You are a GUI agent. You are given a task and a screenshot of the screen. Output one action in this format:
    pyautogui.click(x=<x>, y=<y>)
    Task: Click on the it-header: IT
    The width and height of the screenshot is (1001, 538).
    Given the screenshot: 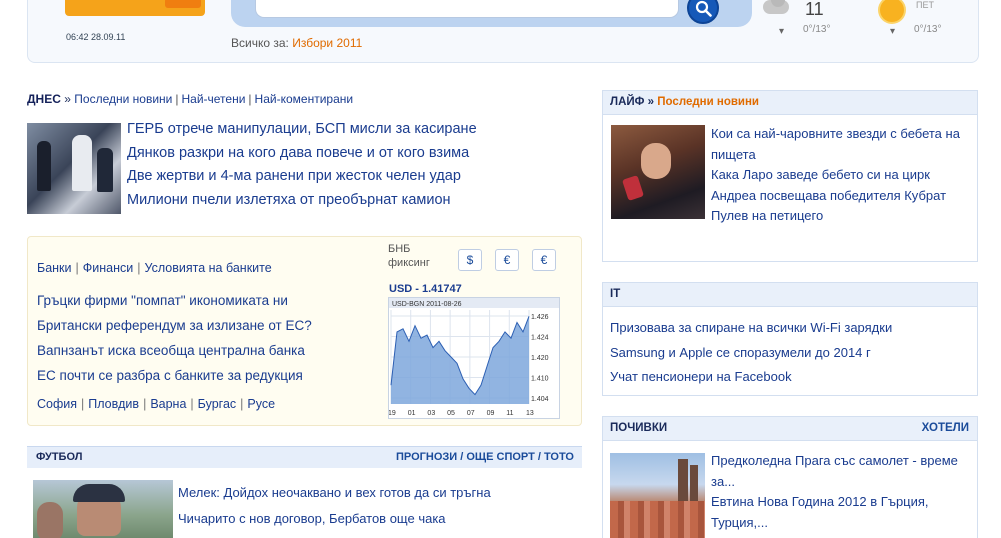 What is the action you would take?
    pyautogui.click(x=790, y=295)
    